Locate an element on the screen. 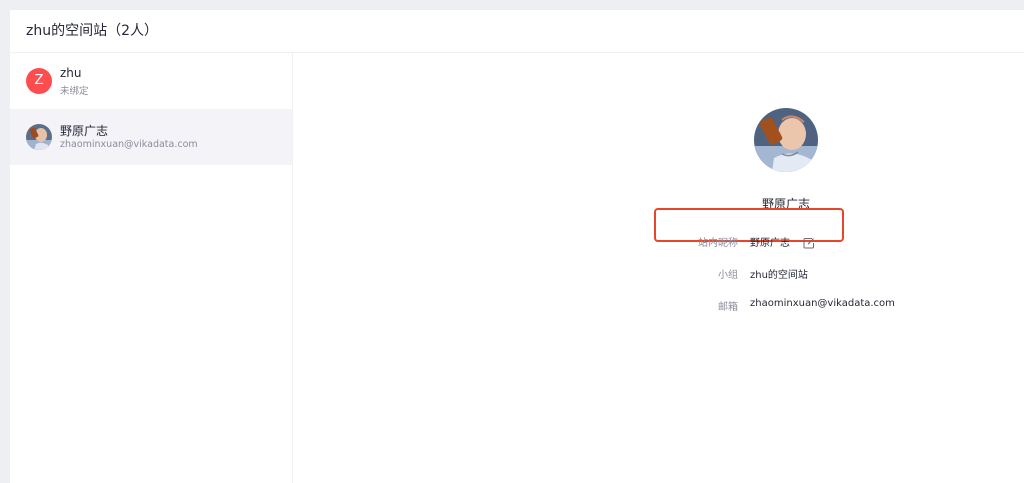 The image size is (1024, 483). email-label: 邮箱 is located at coordinates (728, 307).